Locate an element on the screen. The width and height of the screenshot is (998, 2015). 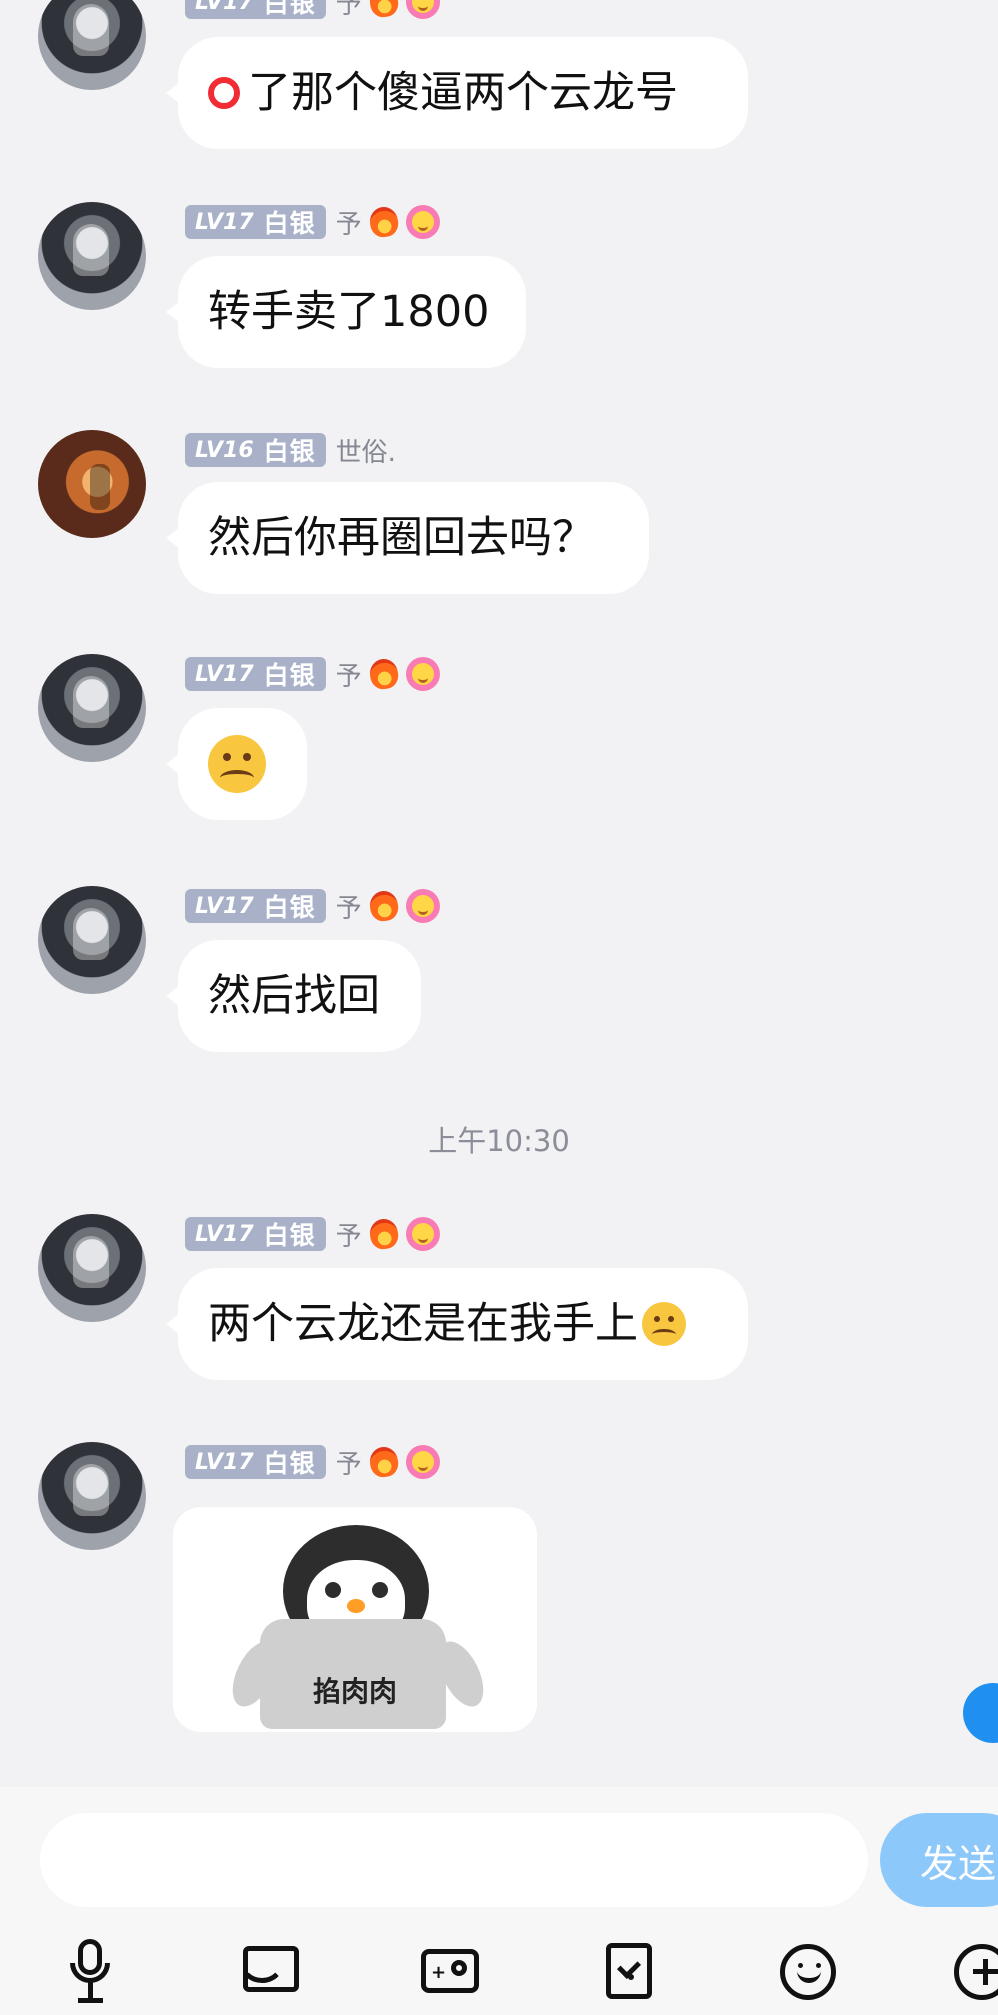
message-input is located at coordinates (454, 1860).